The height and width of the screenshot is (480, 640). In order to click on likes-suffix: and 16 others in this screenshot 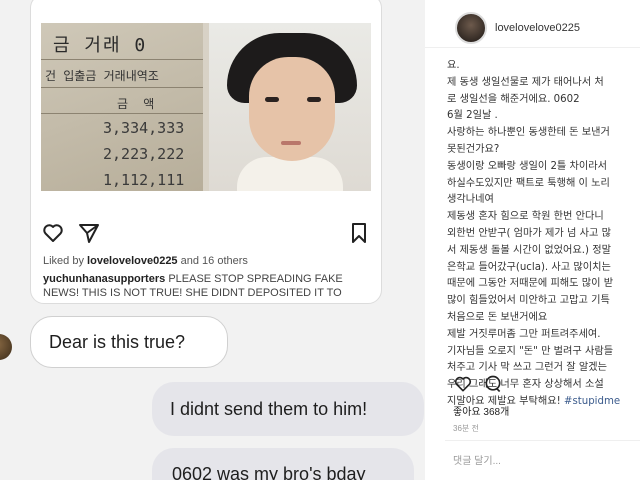, I will do `click(214, 261)`.